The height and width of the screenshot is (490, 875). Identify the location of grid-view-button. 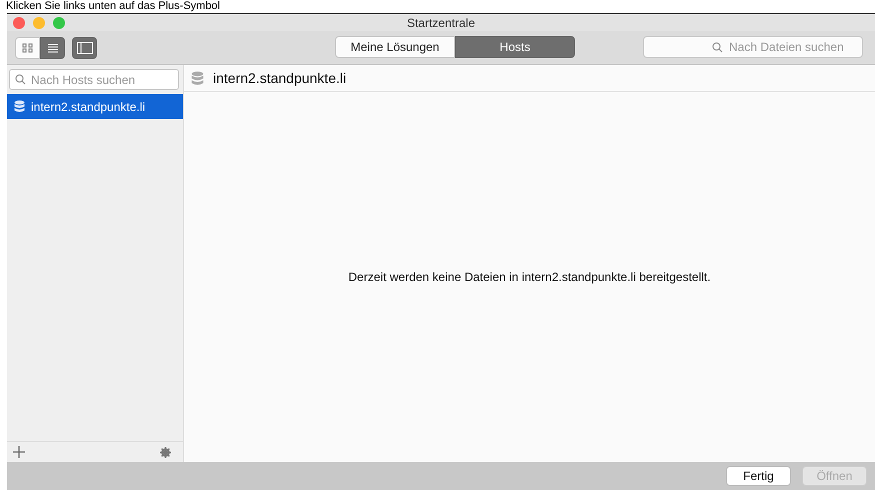
(27, 47).